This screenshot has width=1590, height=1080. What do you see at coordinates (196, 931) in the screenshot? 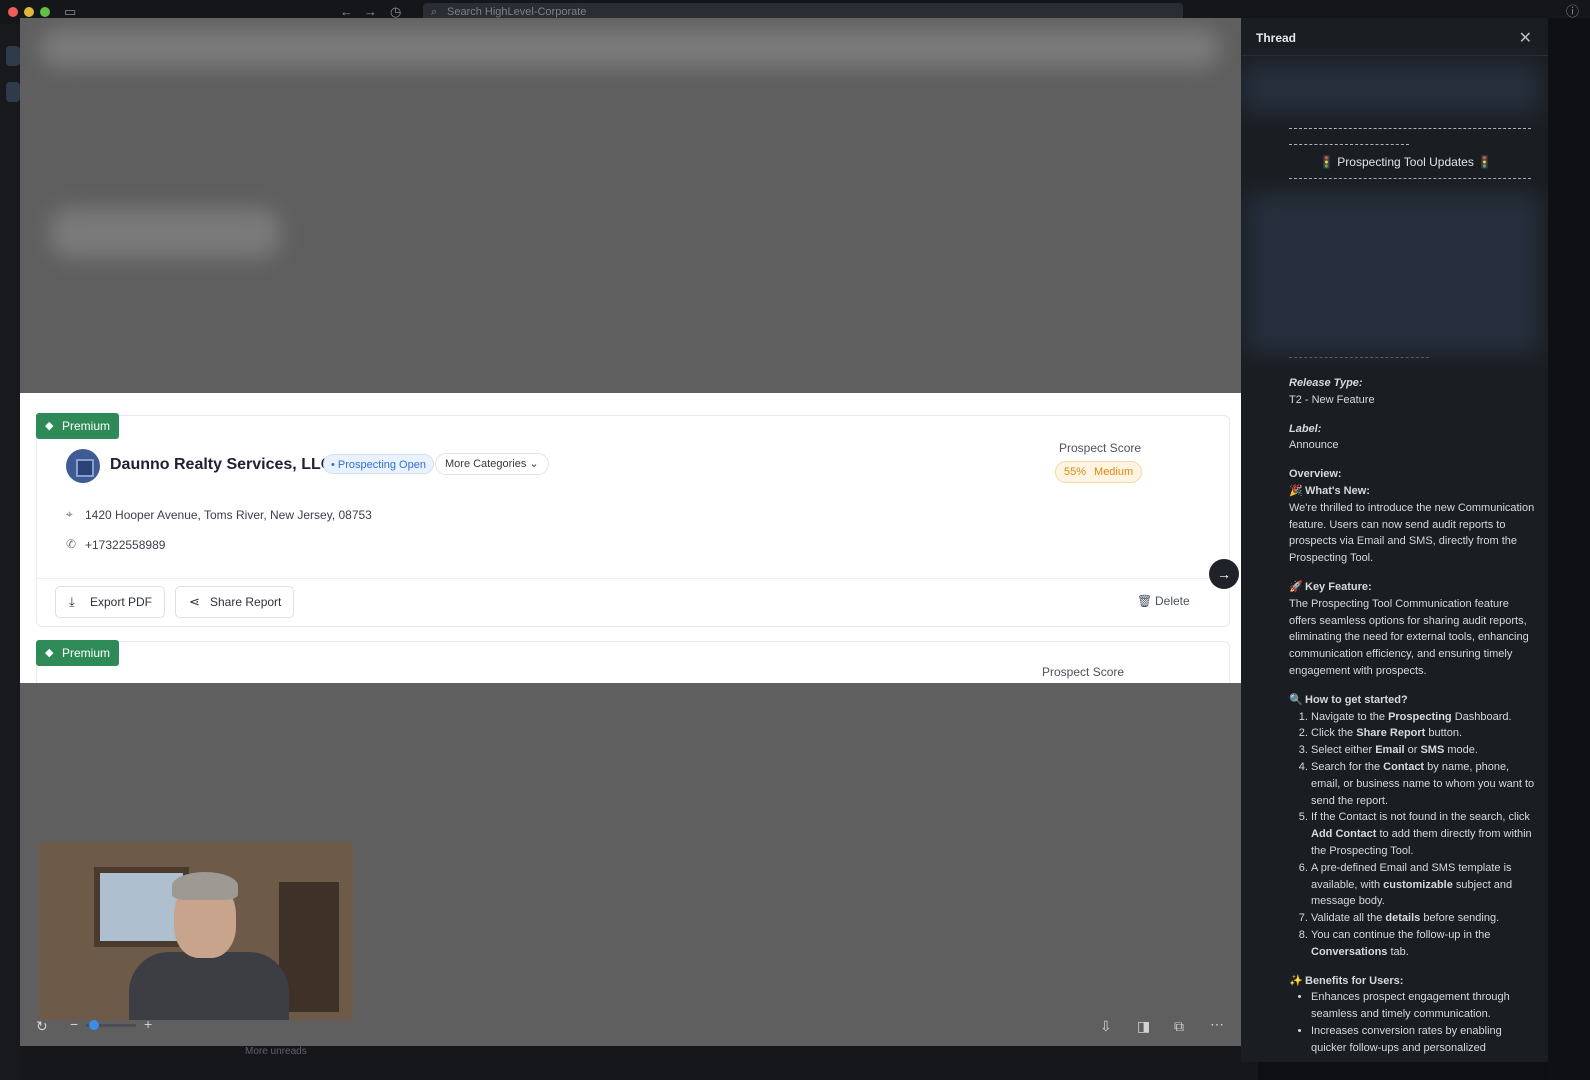
I see `presenter-video` at bounding box center [196, 931].